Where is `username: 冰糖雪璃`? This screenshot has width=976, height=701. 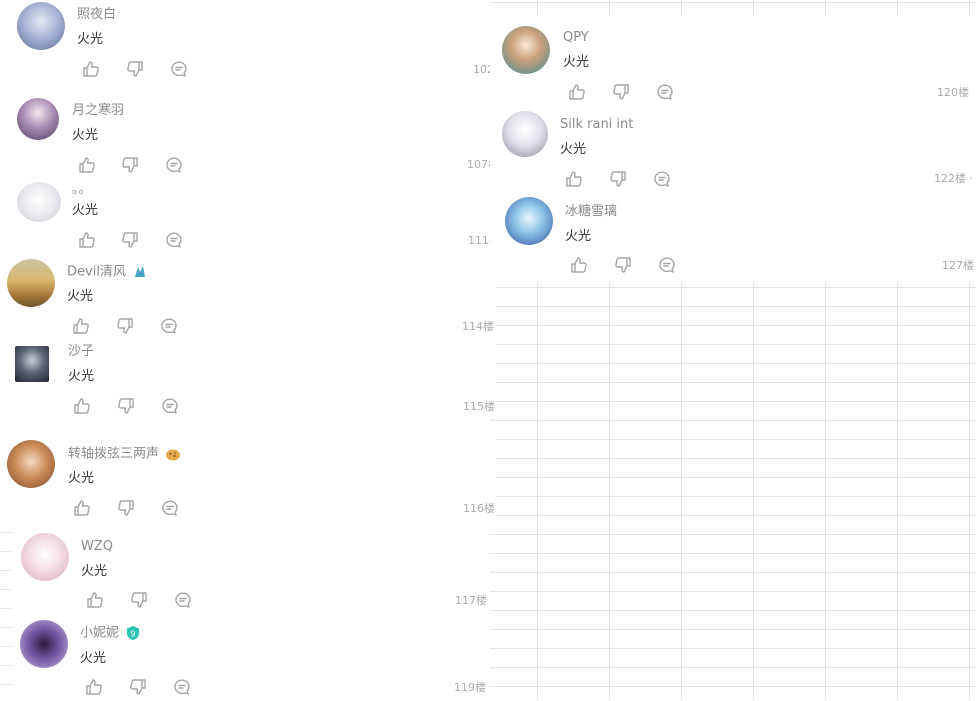
username: 冰糖雪璃 is located at coordinates (591, 212).